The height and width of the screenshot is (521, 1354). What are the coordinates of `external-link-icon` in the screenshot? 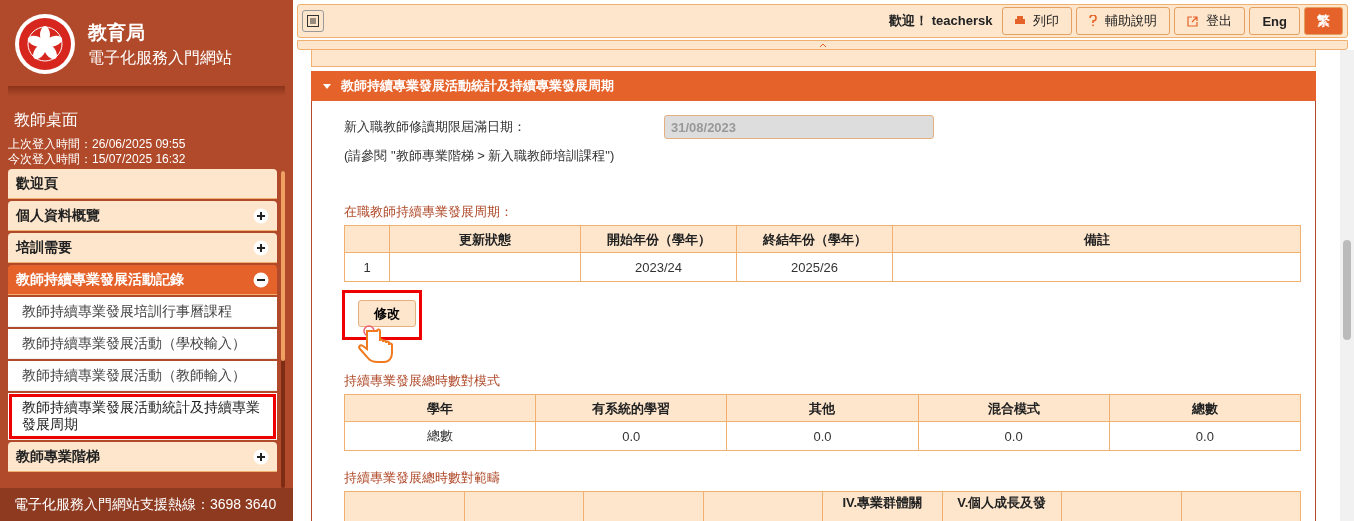 It's located at (1193, 21).